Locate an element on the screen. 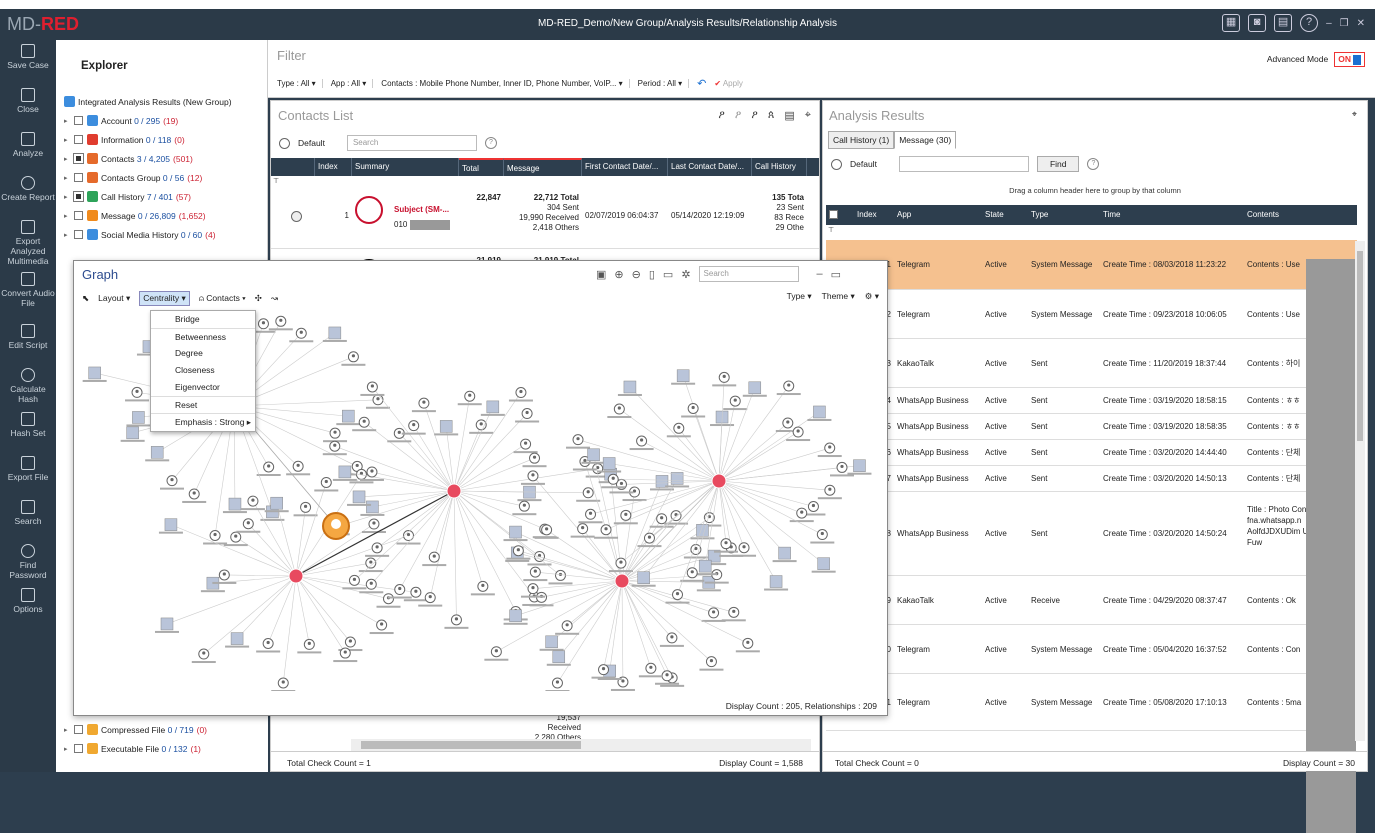 This screenshot has height=833, width=1375. case-icon: ◙ is located at coordinates (1257, 23).